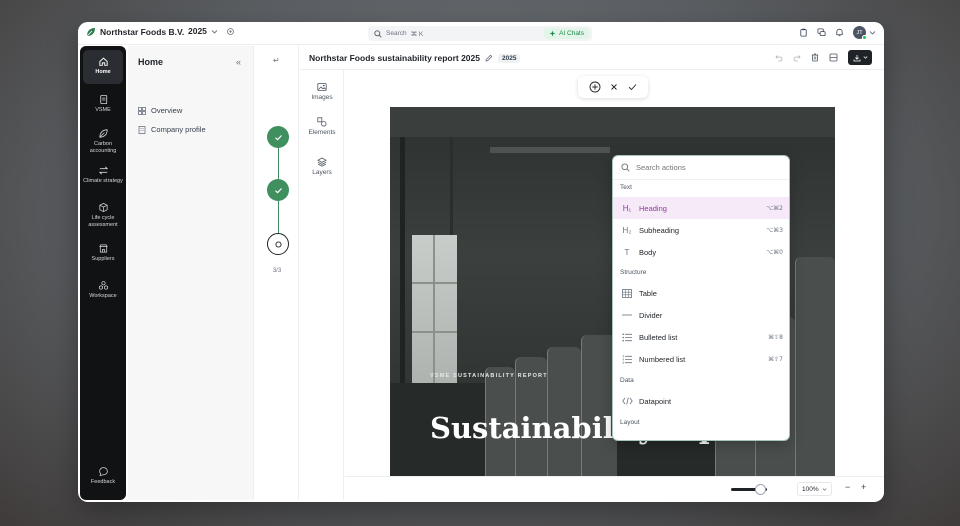 The height and width of the screenshot is (526, 960). I want to click on top-actions: JT, so click(837, 33).